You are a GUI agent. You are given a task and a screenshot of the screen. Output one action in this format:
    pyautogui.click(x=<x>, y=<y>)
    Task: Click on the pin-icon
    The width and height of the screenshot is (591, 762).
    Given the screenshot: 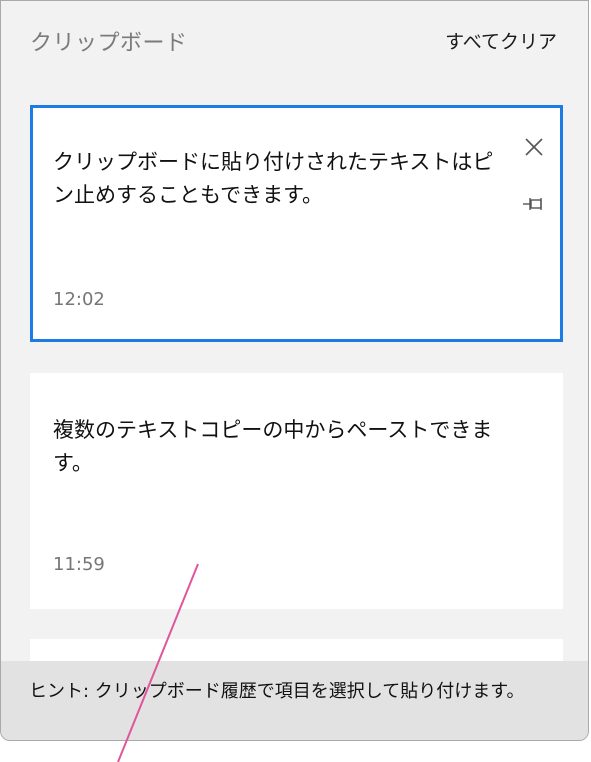 What is the action you would take?
    pyautogui.click(x=534, y=204)
    